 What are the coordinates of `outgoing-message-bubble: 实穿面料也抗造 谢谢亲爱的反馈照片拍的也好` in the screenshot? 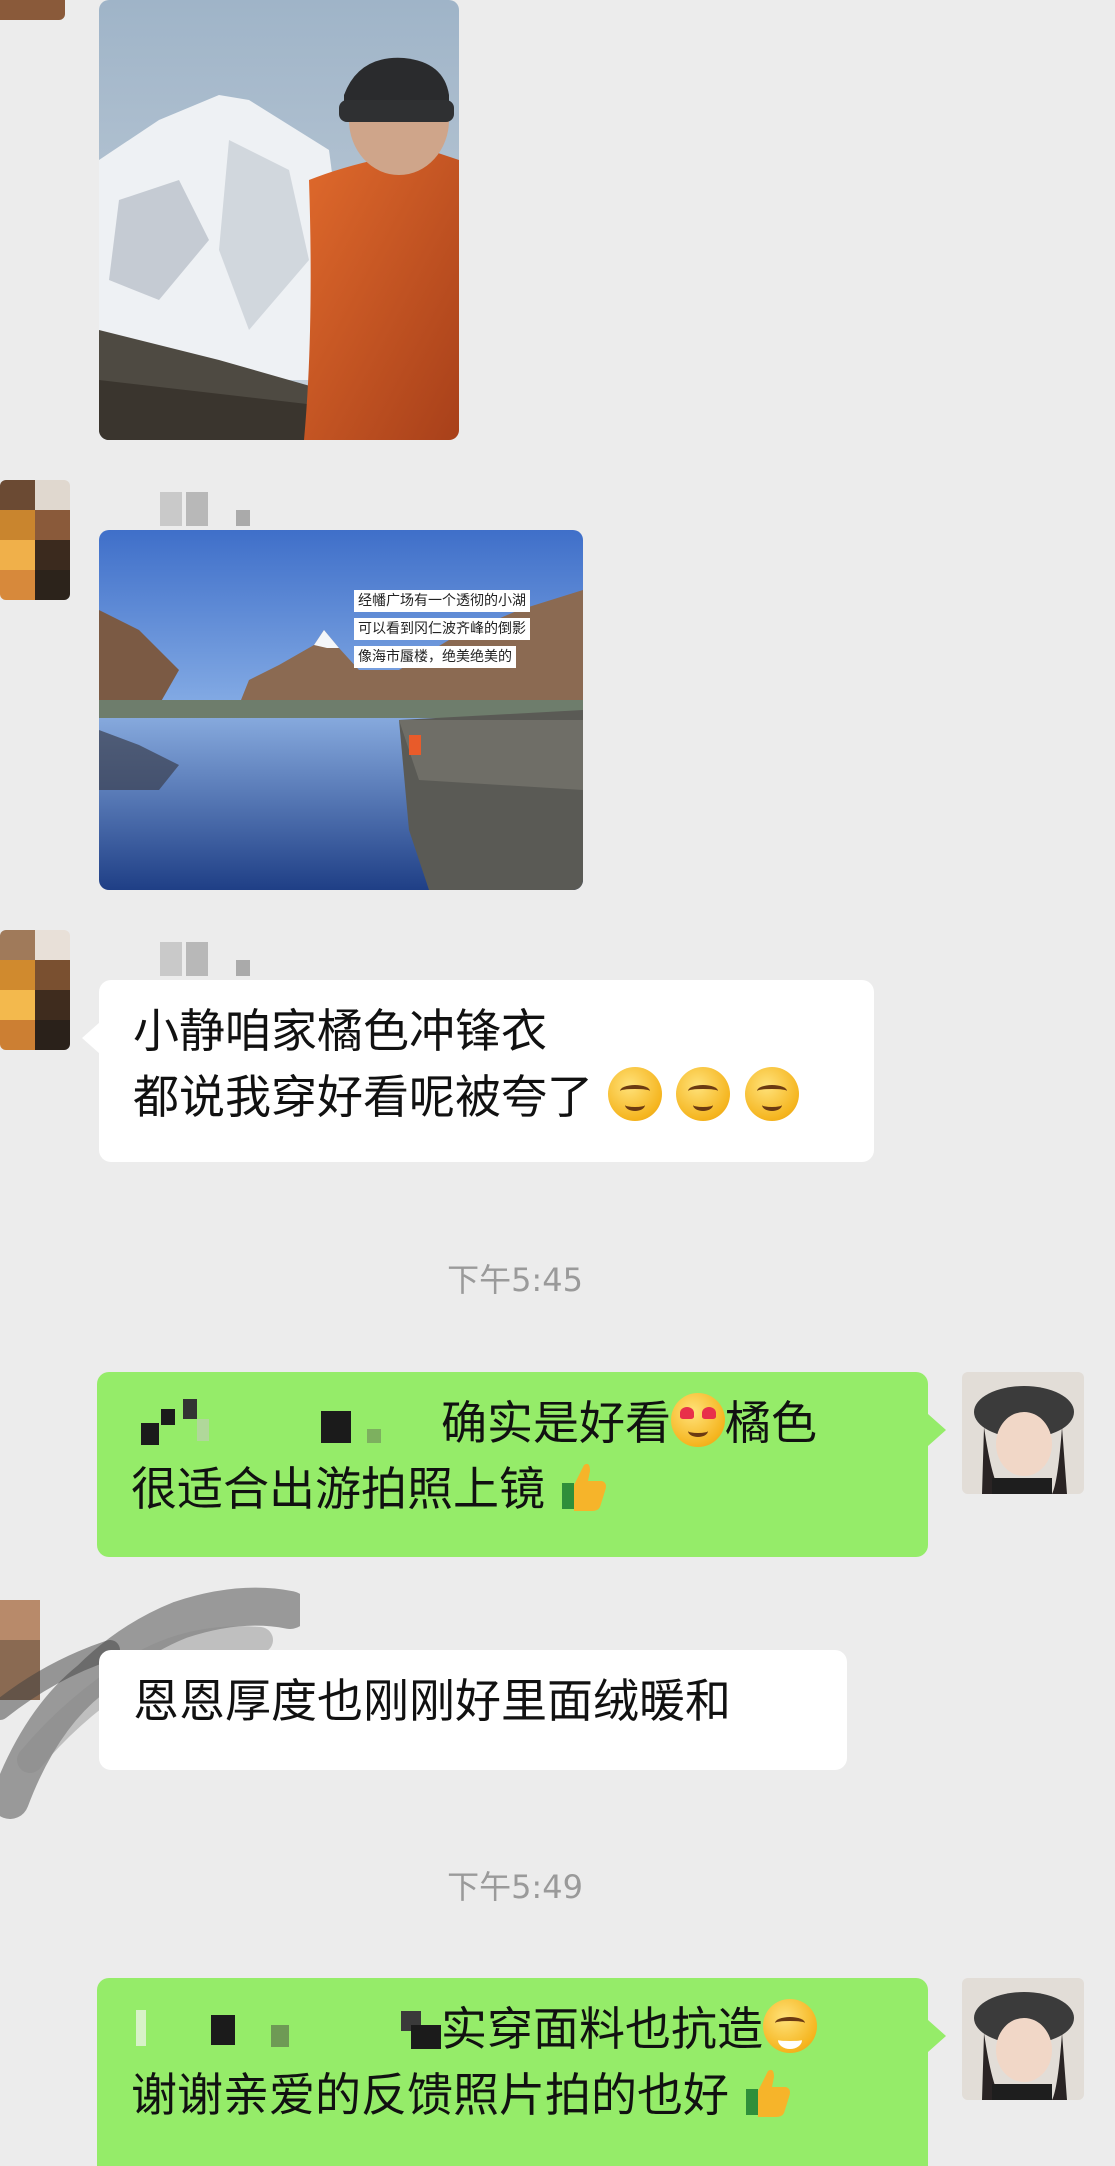 It's located at (512, 2072).